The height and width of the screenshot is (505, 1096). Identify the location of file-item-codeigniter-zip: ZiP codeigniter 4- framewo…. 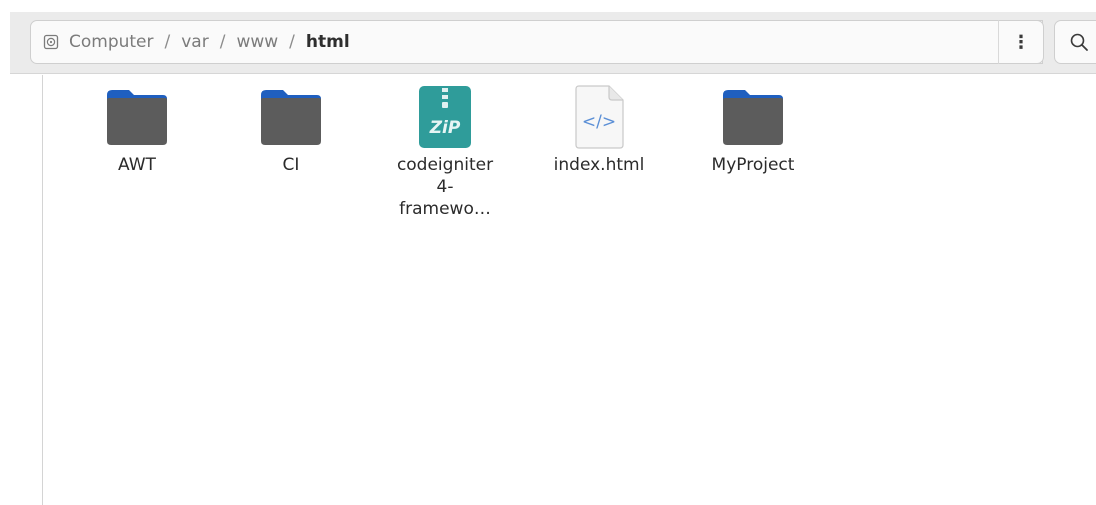
(445, 152).